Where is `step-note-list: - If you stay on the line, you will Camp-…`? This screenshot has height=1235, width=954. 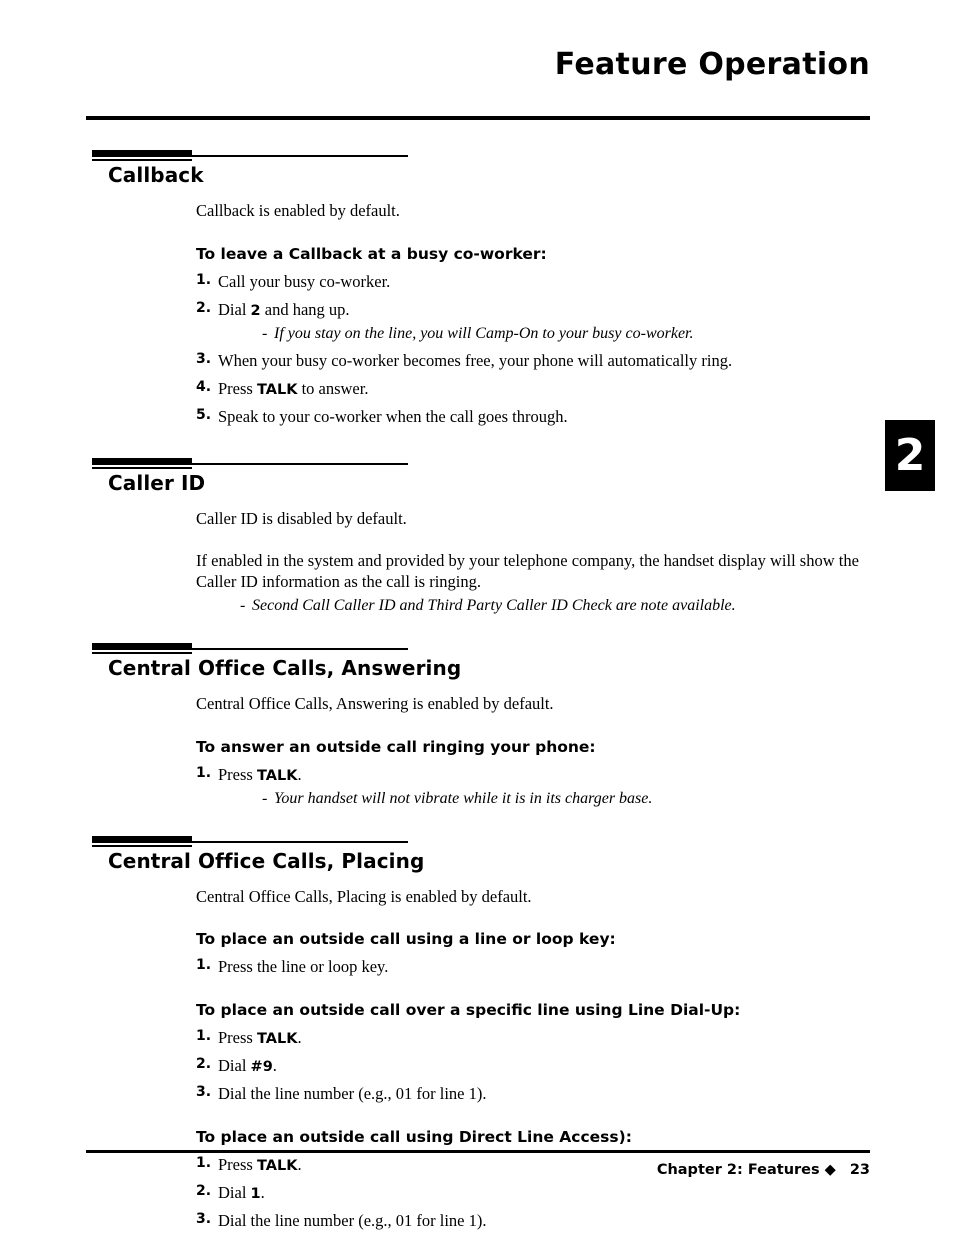 step-note-list: - If you stay on the line, you will Camp-… is located at coordinates (544, 334).